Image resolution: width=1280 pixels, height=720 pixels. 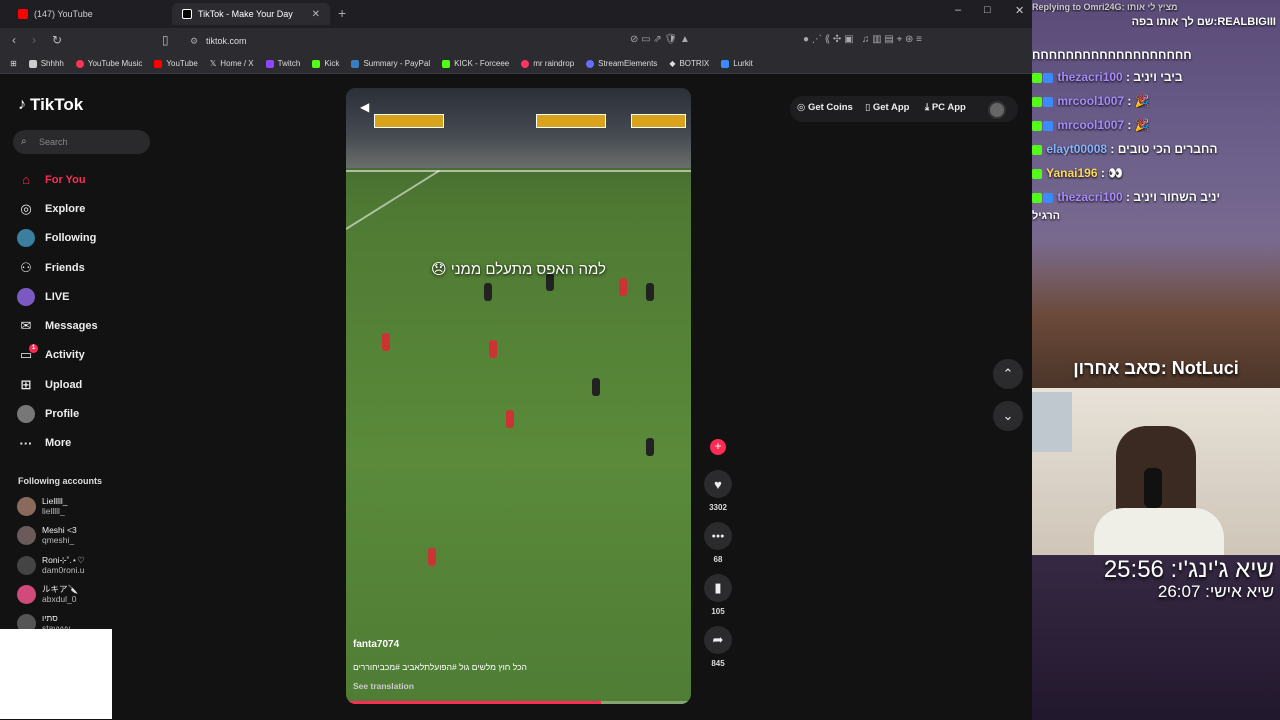 What do you see at coordinates (987, 10) in the screenshot?
I see `maximize-icon: □` at bounding box center [987, 10].